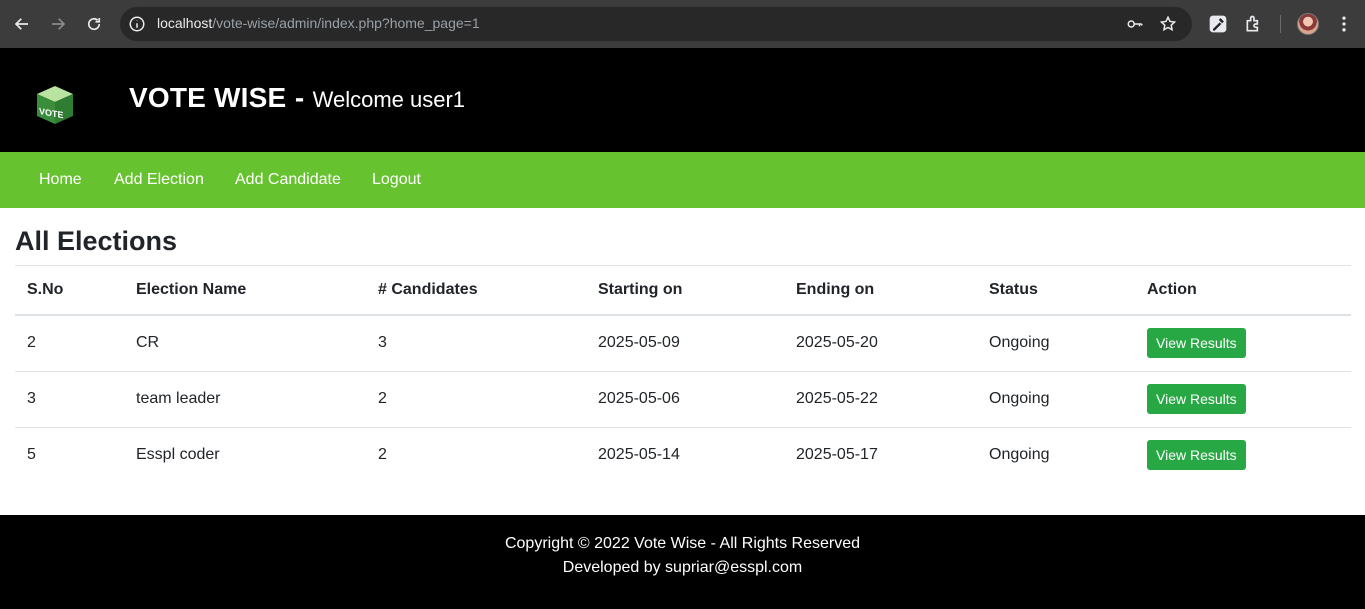  What do you see at coordinates (639, 455) in the screenshot?
I see `cell-start-date: 2025-05-14` at bounding box center [639, 455].